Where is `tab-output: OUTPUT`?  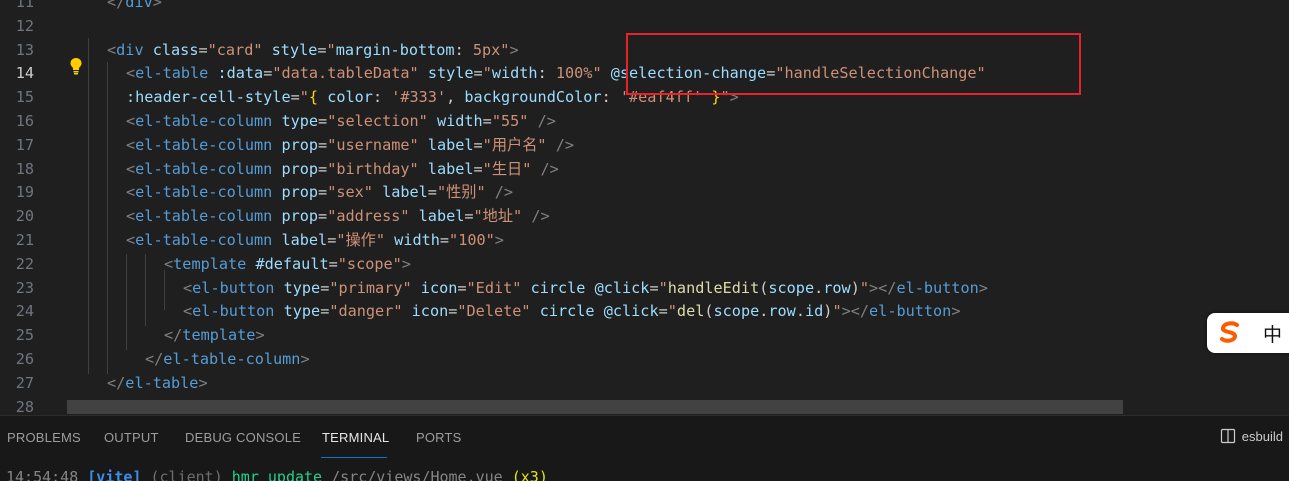 tab-output: OUTPUT is located at coordinates (131, 437).